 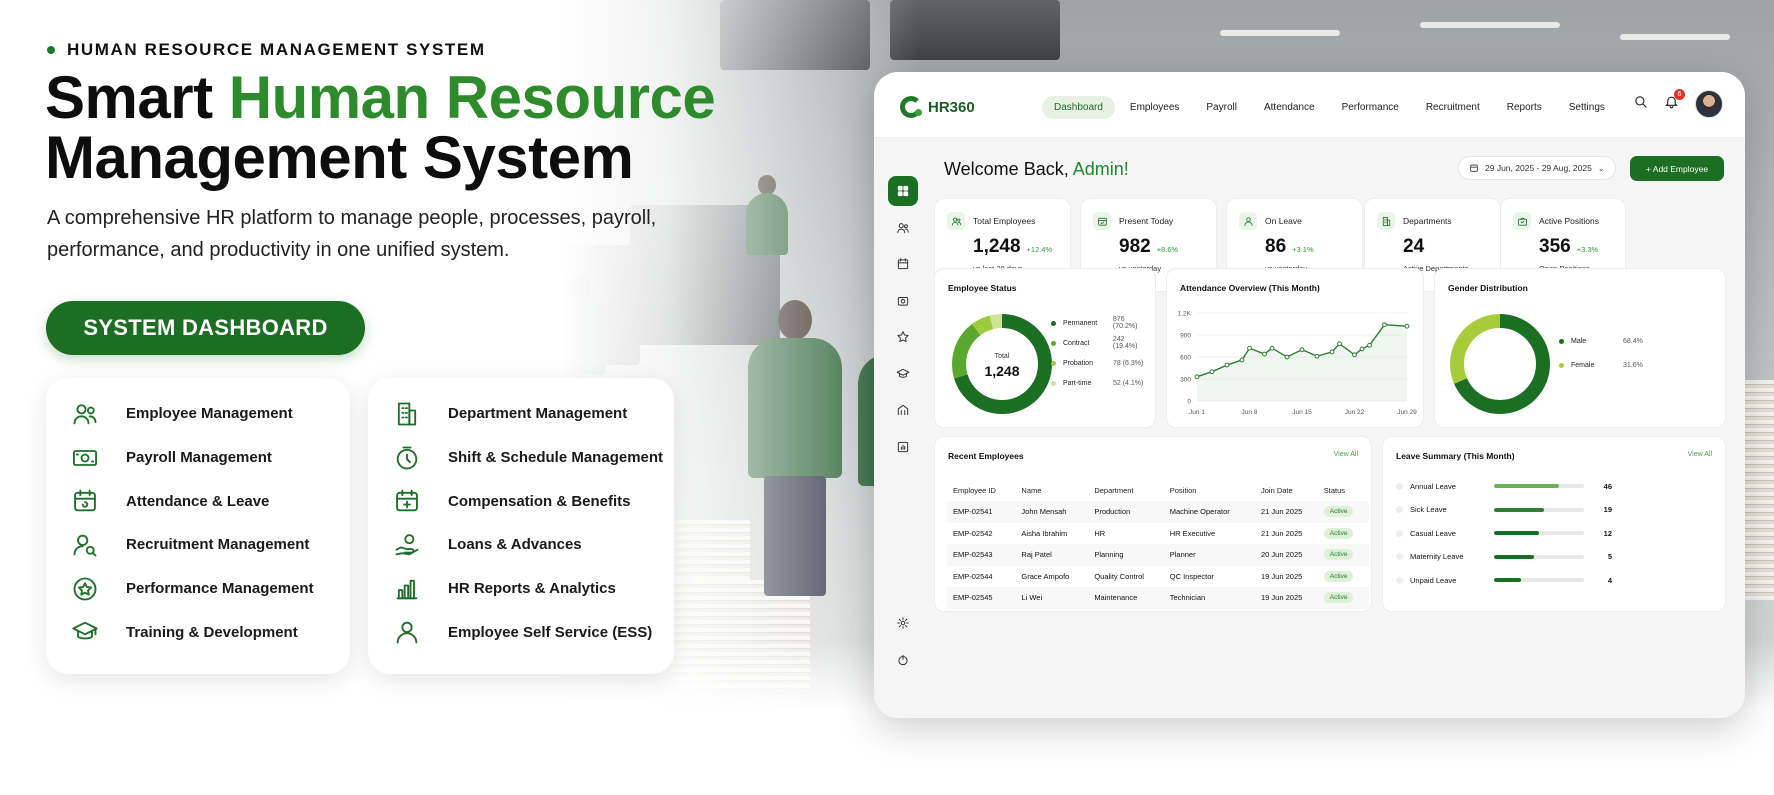 What do you see at coordinates (1537, 168) in the screenshot?
I see `date-range-picker: 29 Jun, 2025 - 29 Aug, 2025 ⌄` at bounding box center [1537, 168].